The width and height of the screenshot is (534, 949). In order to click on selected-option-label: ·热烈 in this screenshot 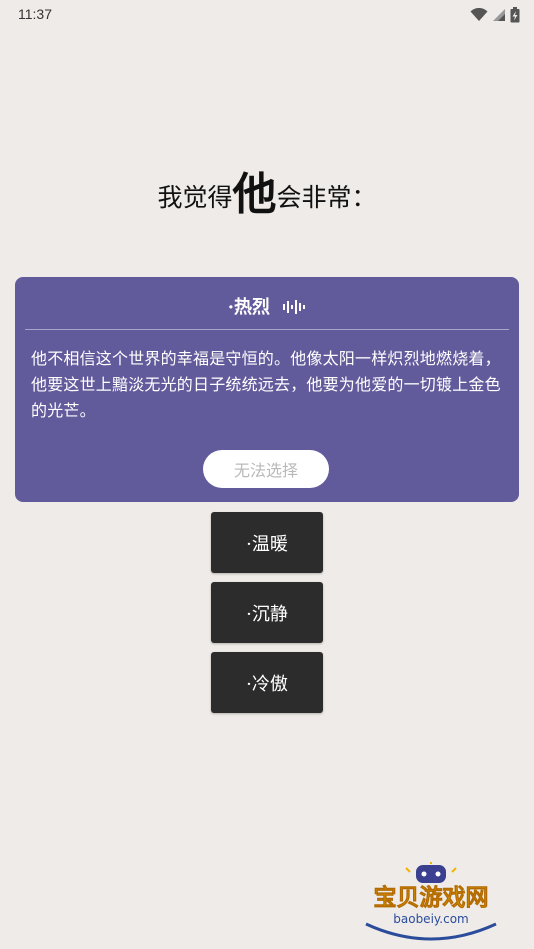, I will do `click(248, 307)`.